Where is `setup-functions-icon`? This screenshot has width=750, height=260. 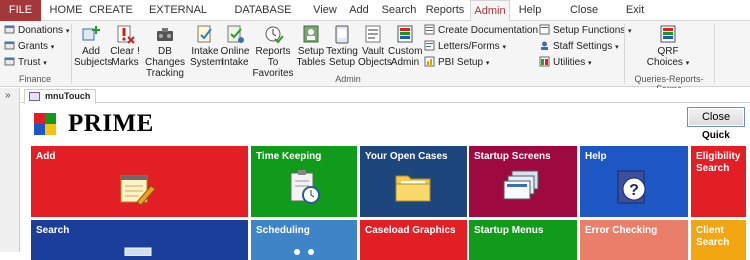 setup-functions-icon is located at coordinates (544, 29).